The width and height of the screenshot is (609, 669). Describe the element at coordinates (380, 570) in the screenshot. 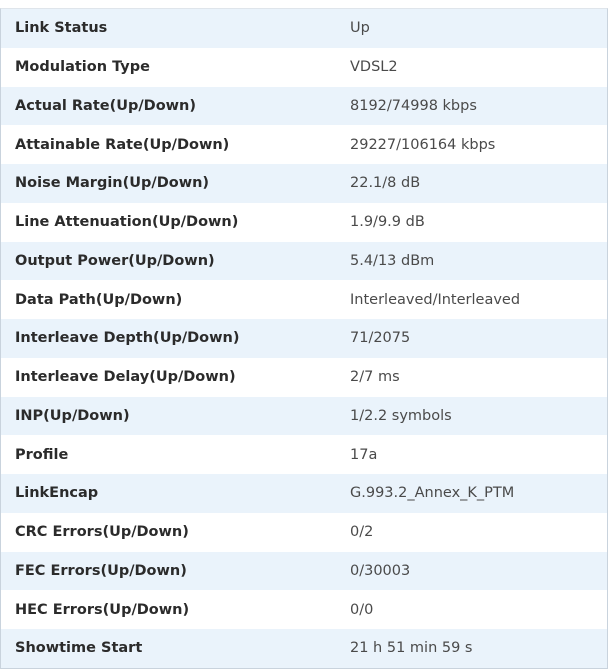

I see `row-value: 0/30003` at that location.